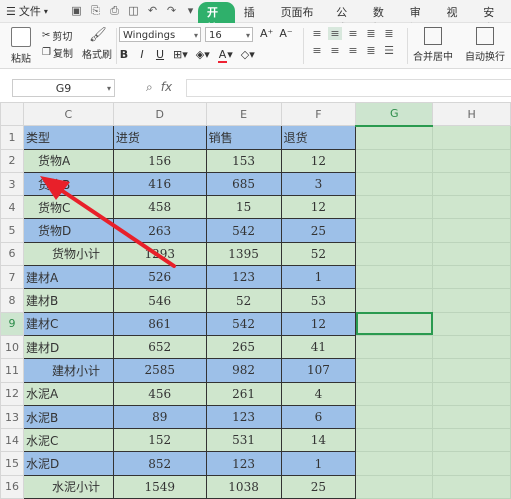 The width and height of the screenshot is (511, 499). I want to click on bold-icon: B, so click(124, 54).